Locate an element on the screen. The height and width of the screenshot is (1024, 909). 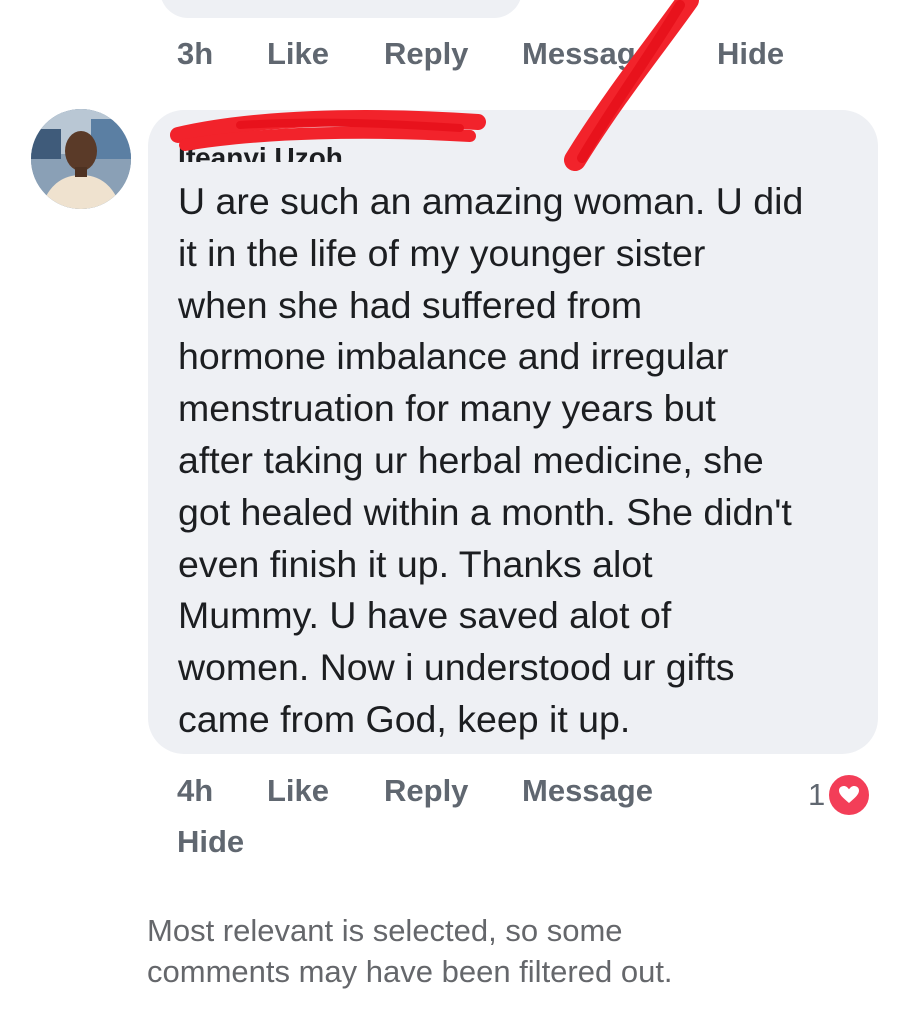
previous-comment-bubble is located at coordinates (341, 9).